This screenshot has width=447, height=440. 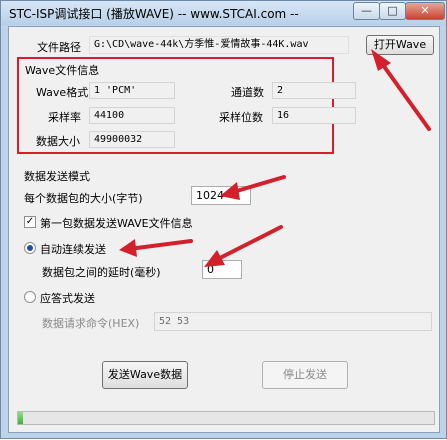 What do you see at coordinates (73, 249) in the screenshot?
I see `auto-send-label: 自动连续发送` at bounding box center [73, 249].